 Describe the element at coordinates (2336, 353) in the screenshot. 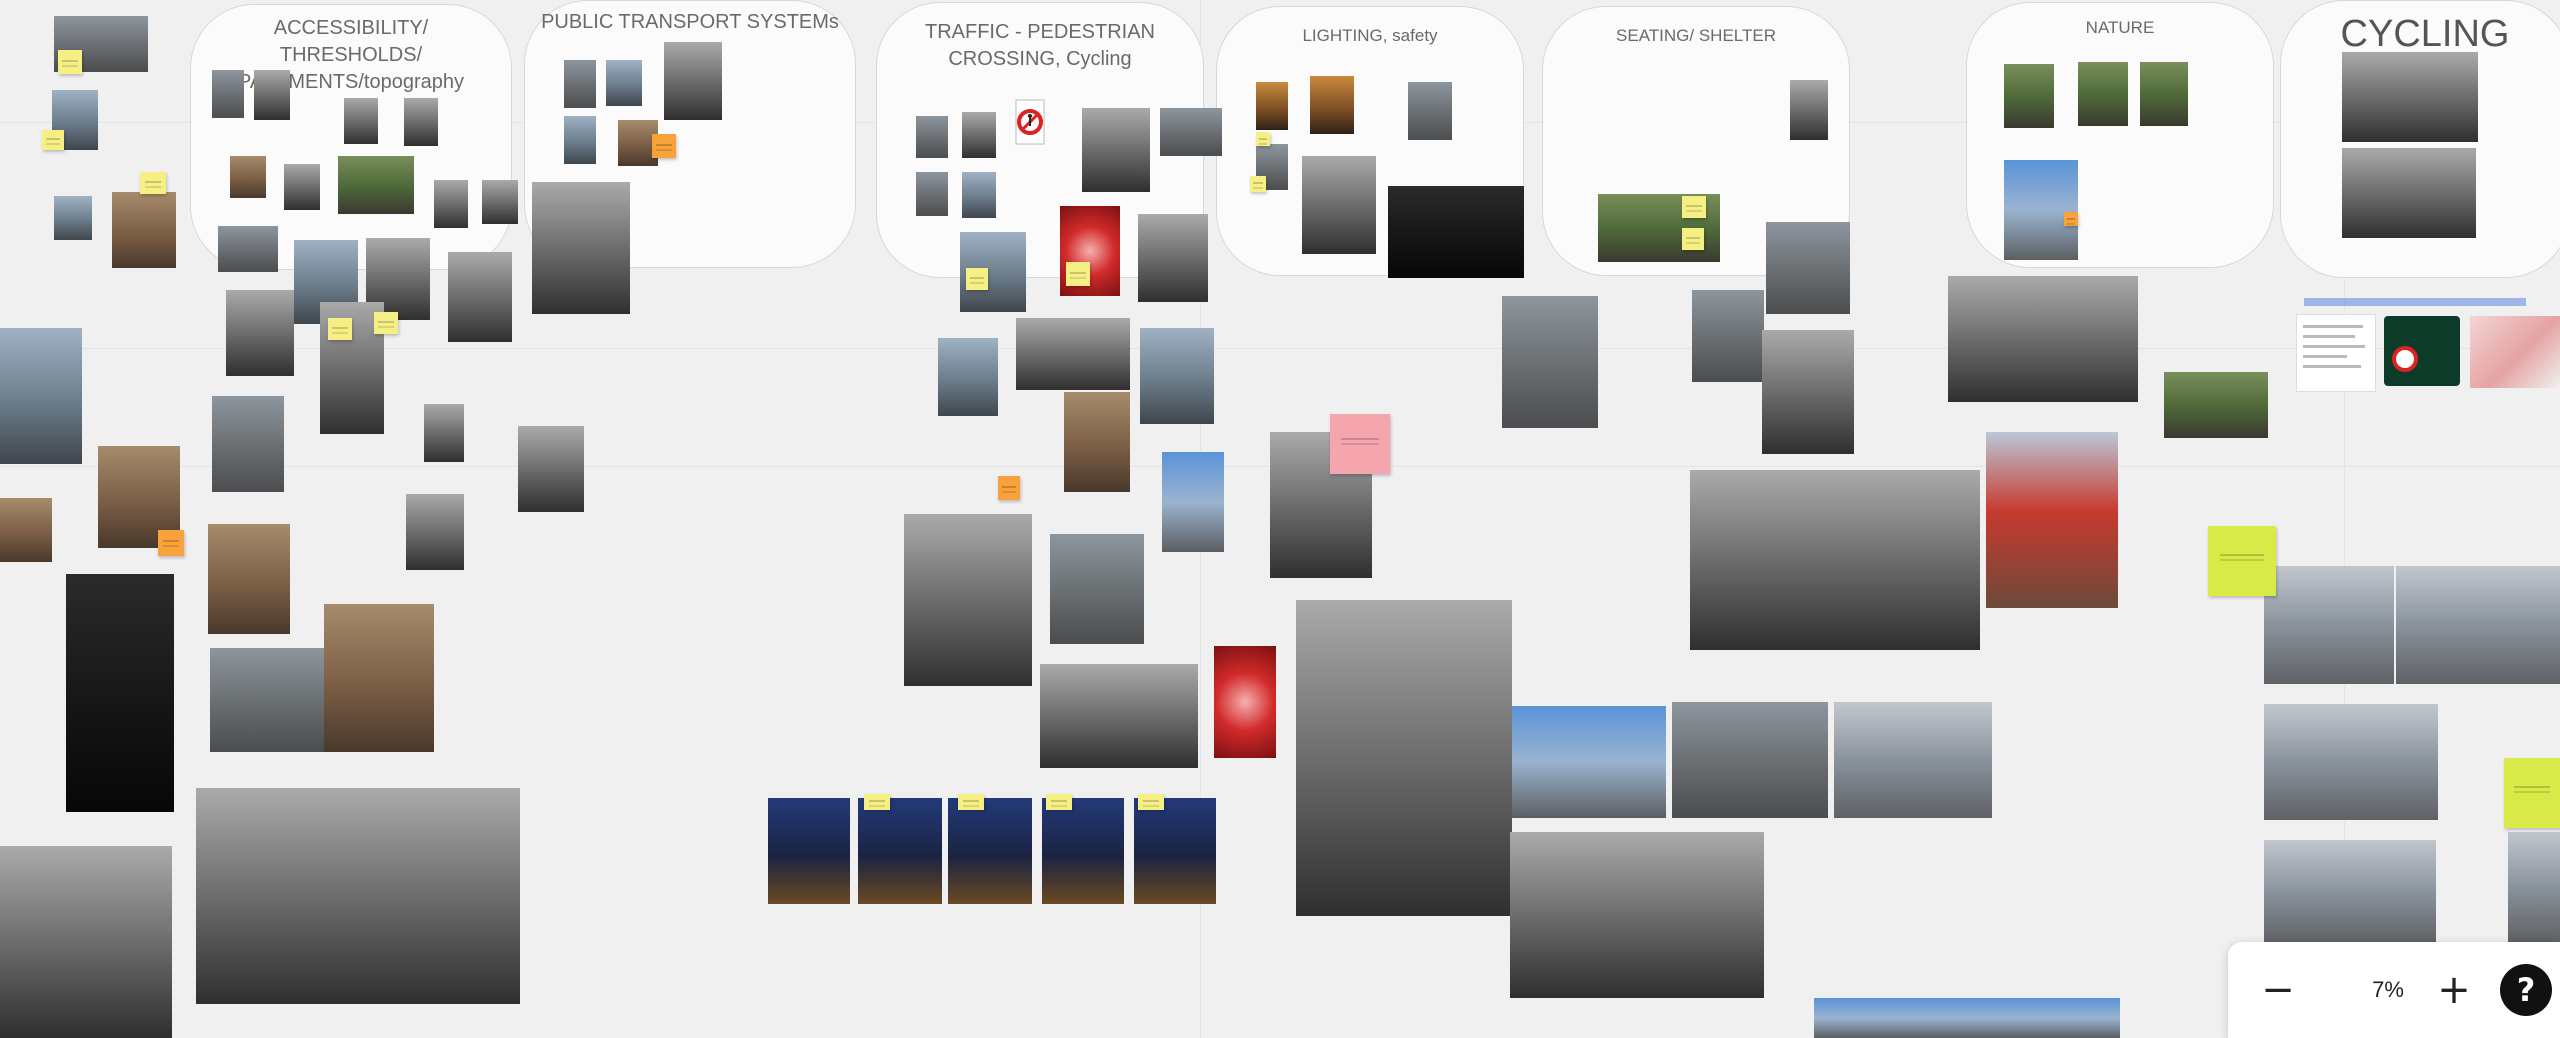

I see `article-card` at that location.